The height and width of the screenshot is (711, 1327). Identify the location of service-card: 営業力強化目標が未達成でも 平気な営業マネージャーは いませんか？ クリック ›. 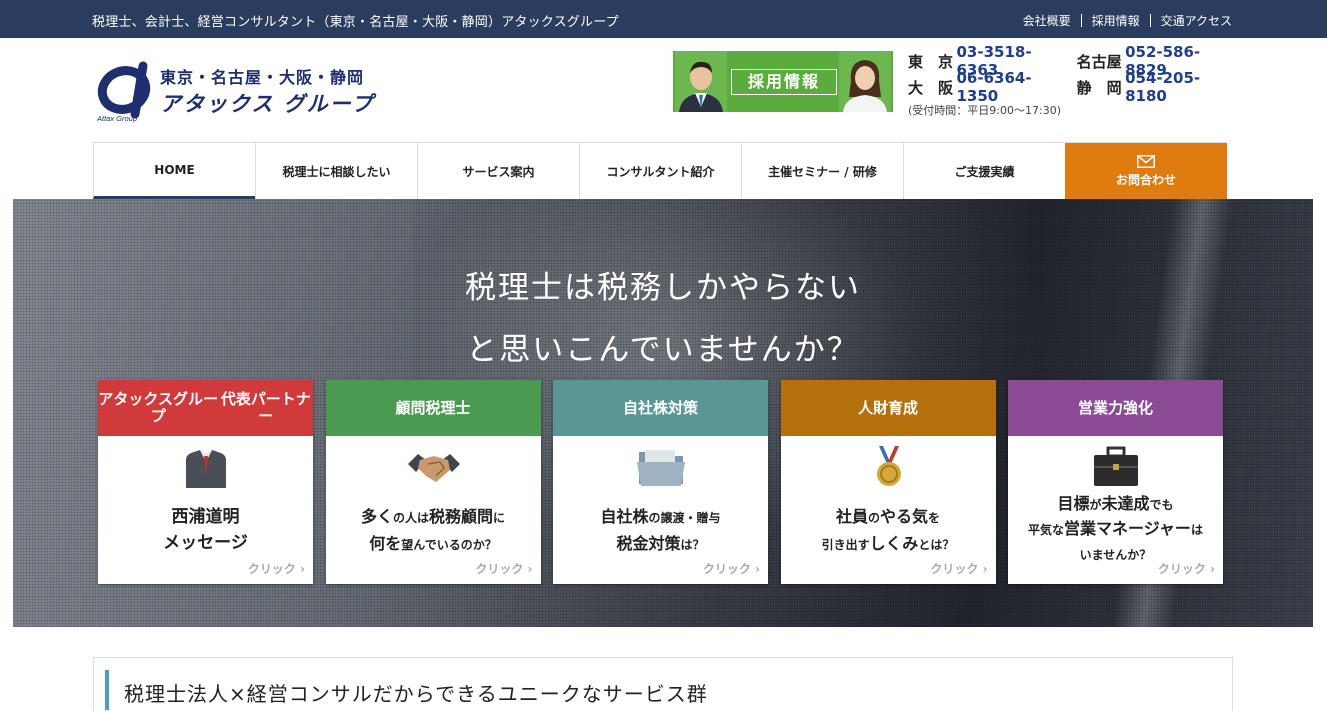
(1115, 482).